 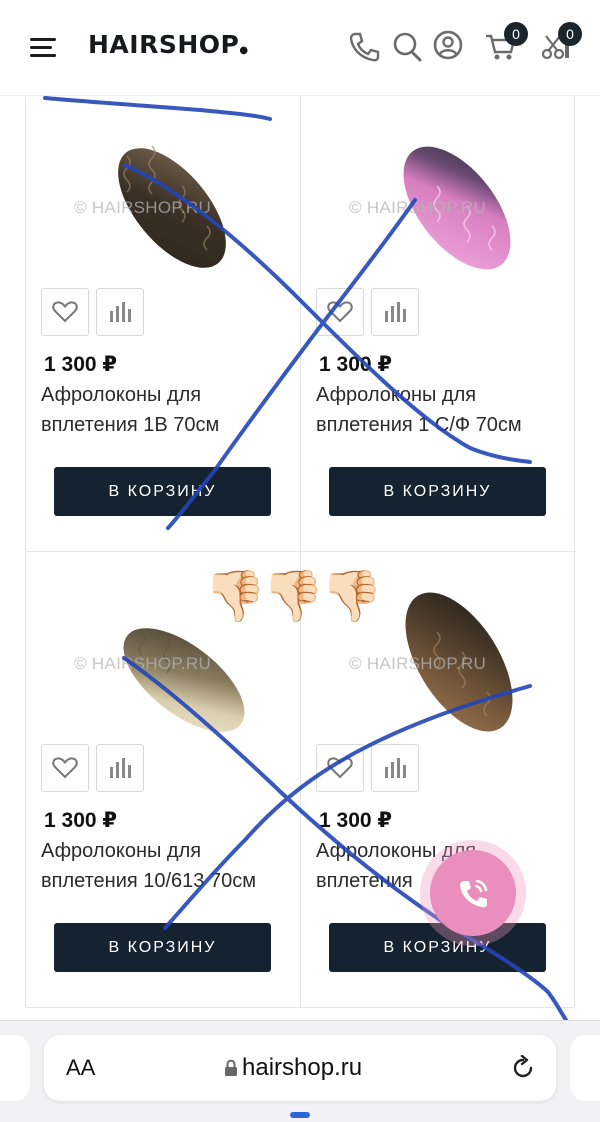 What do you see at coordinates (166, 410) in the screenshot?
I see `product-name: Афролоконы для вплетения 1B 70см` at bounding box center [166, 410].